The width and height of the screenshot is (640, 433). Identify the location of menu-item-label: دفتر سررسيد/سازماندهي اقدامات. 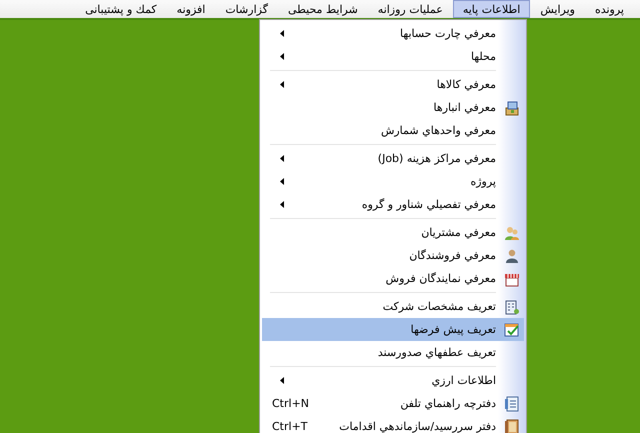
(418, 426).